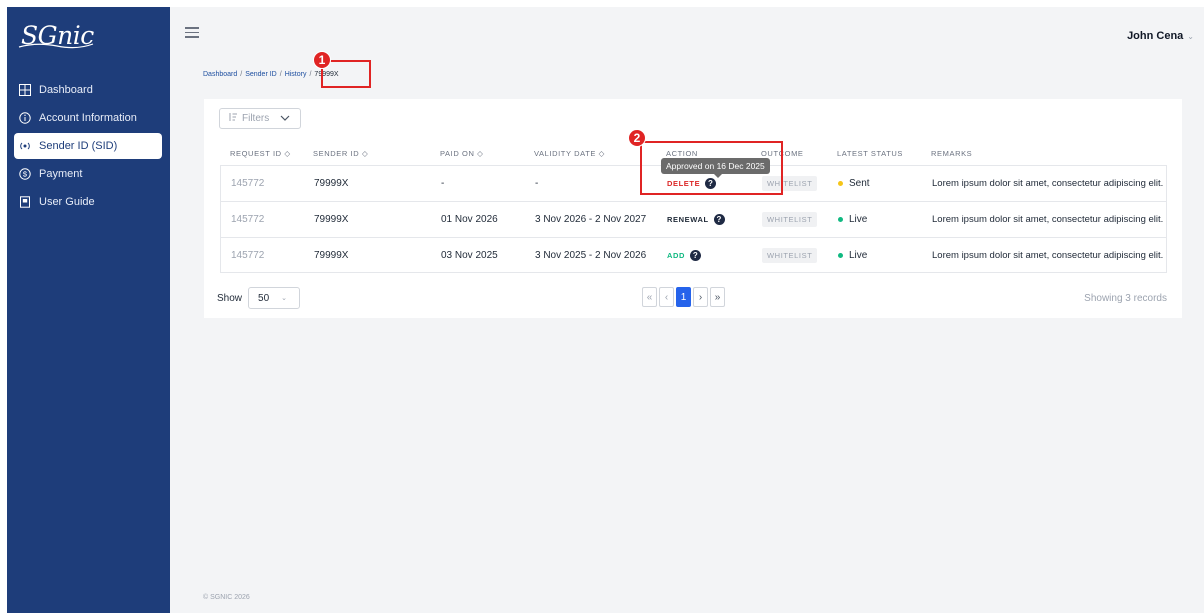  Describe the element at coordinates (25, 146) in the screenshot. I see `broadcast-icon` at that location.